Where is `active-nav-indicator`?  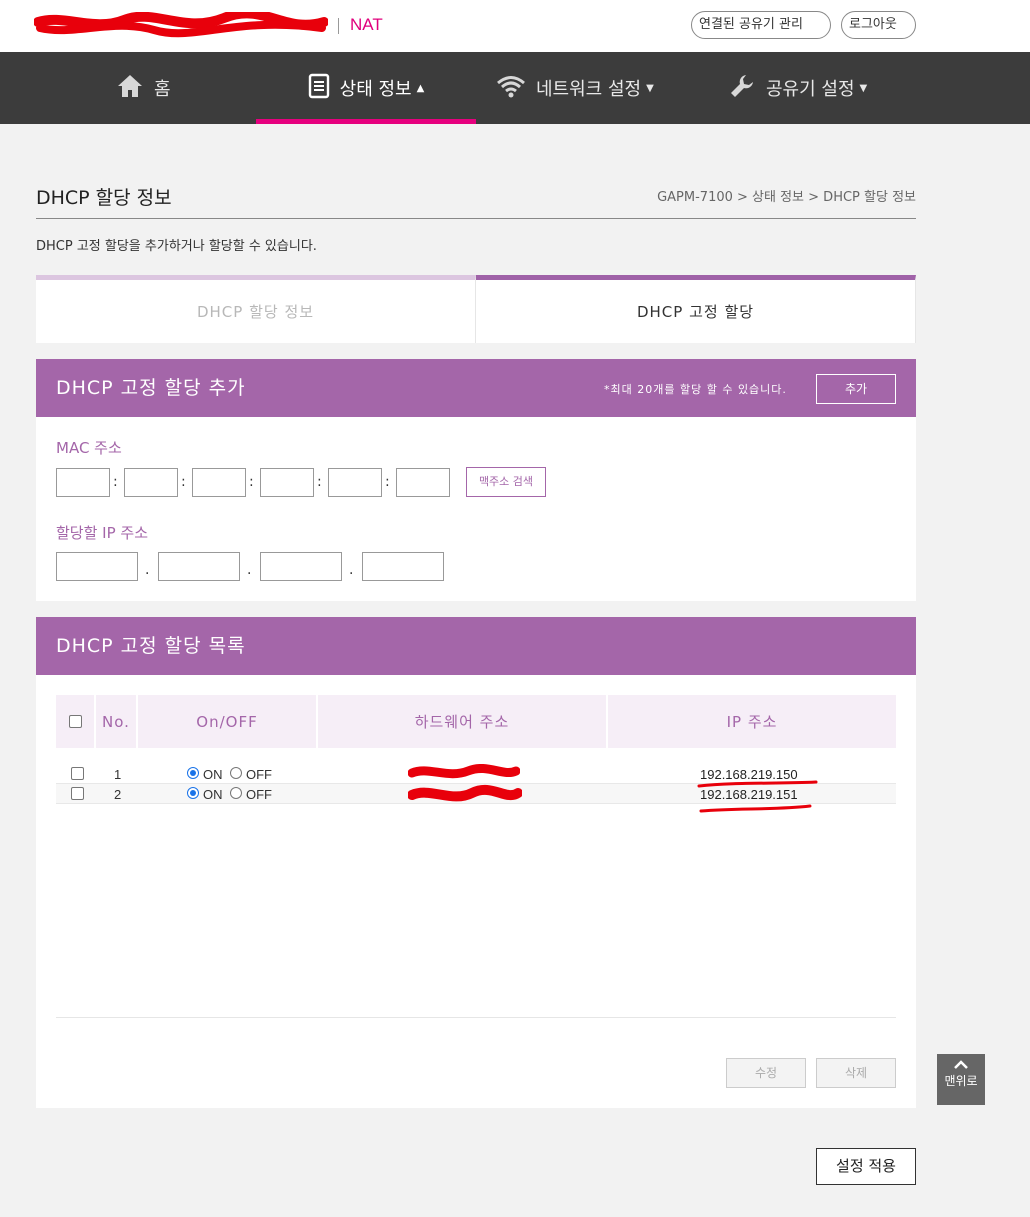
active-nav-indicator is located at coordinates (366, 121).